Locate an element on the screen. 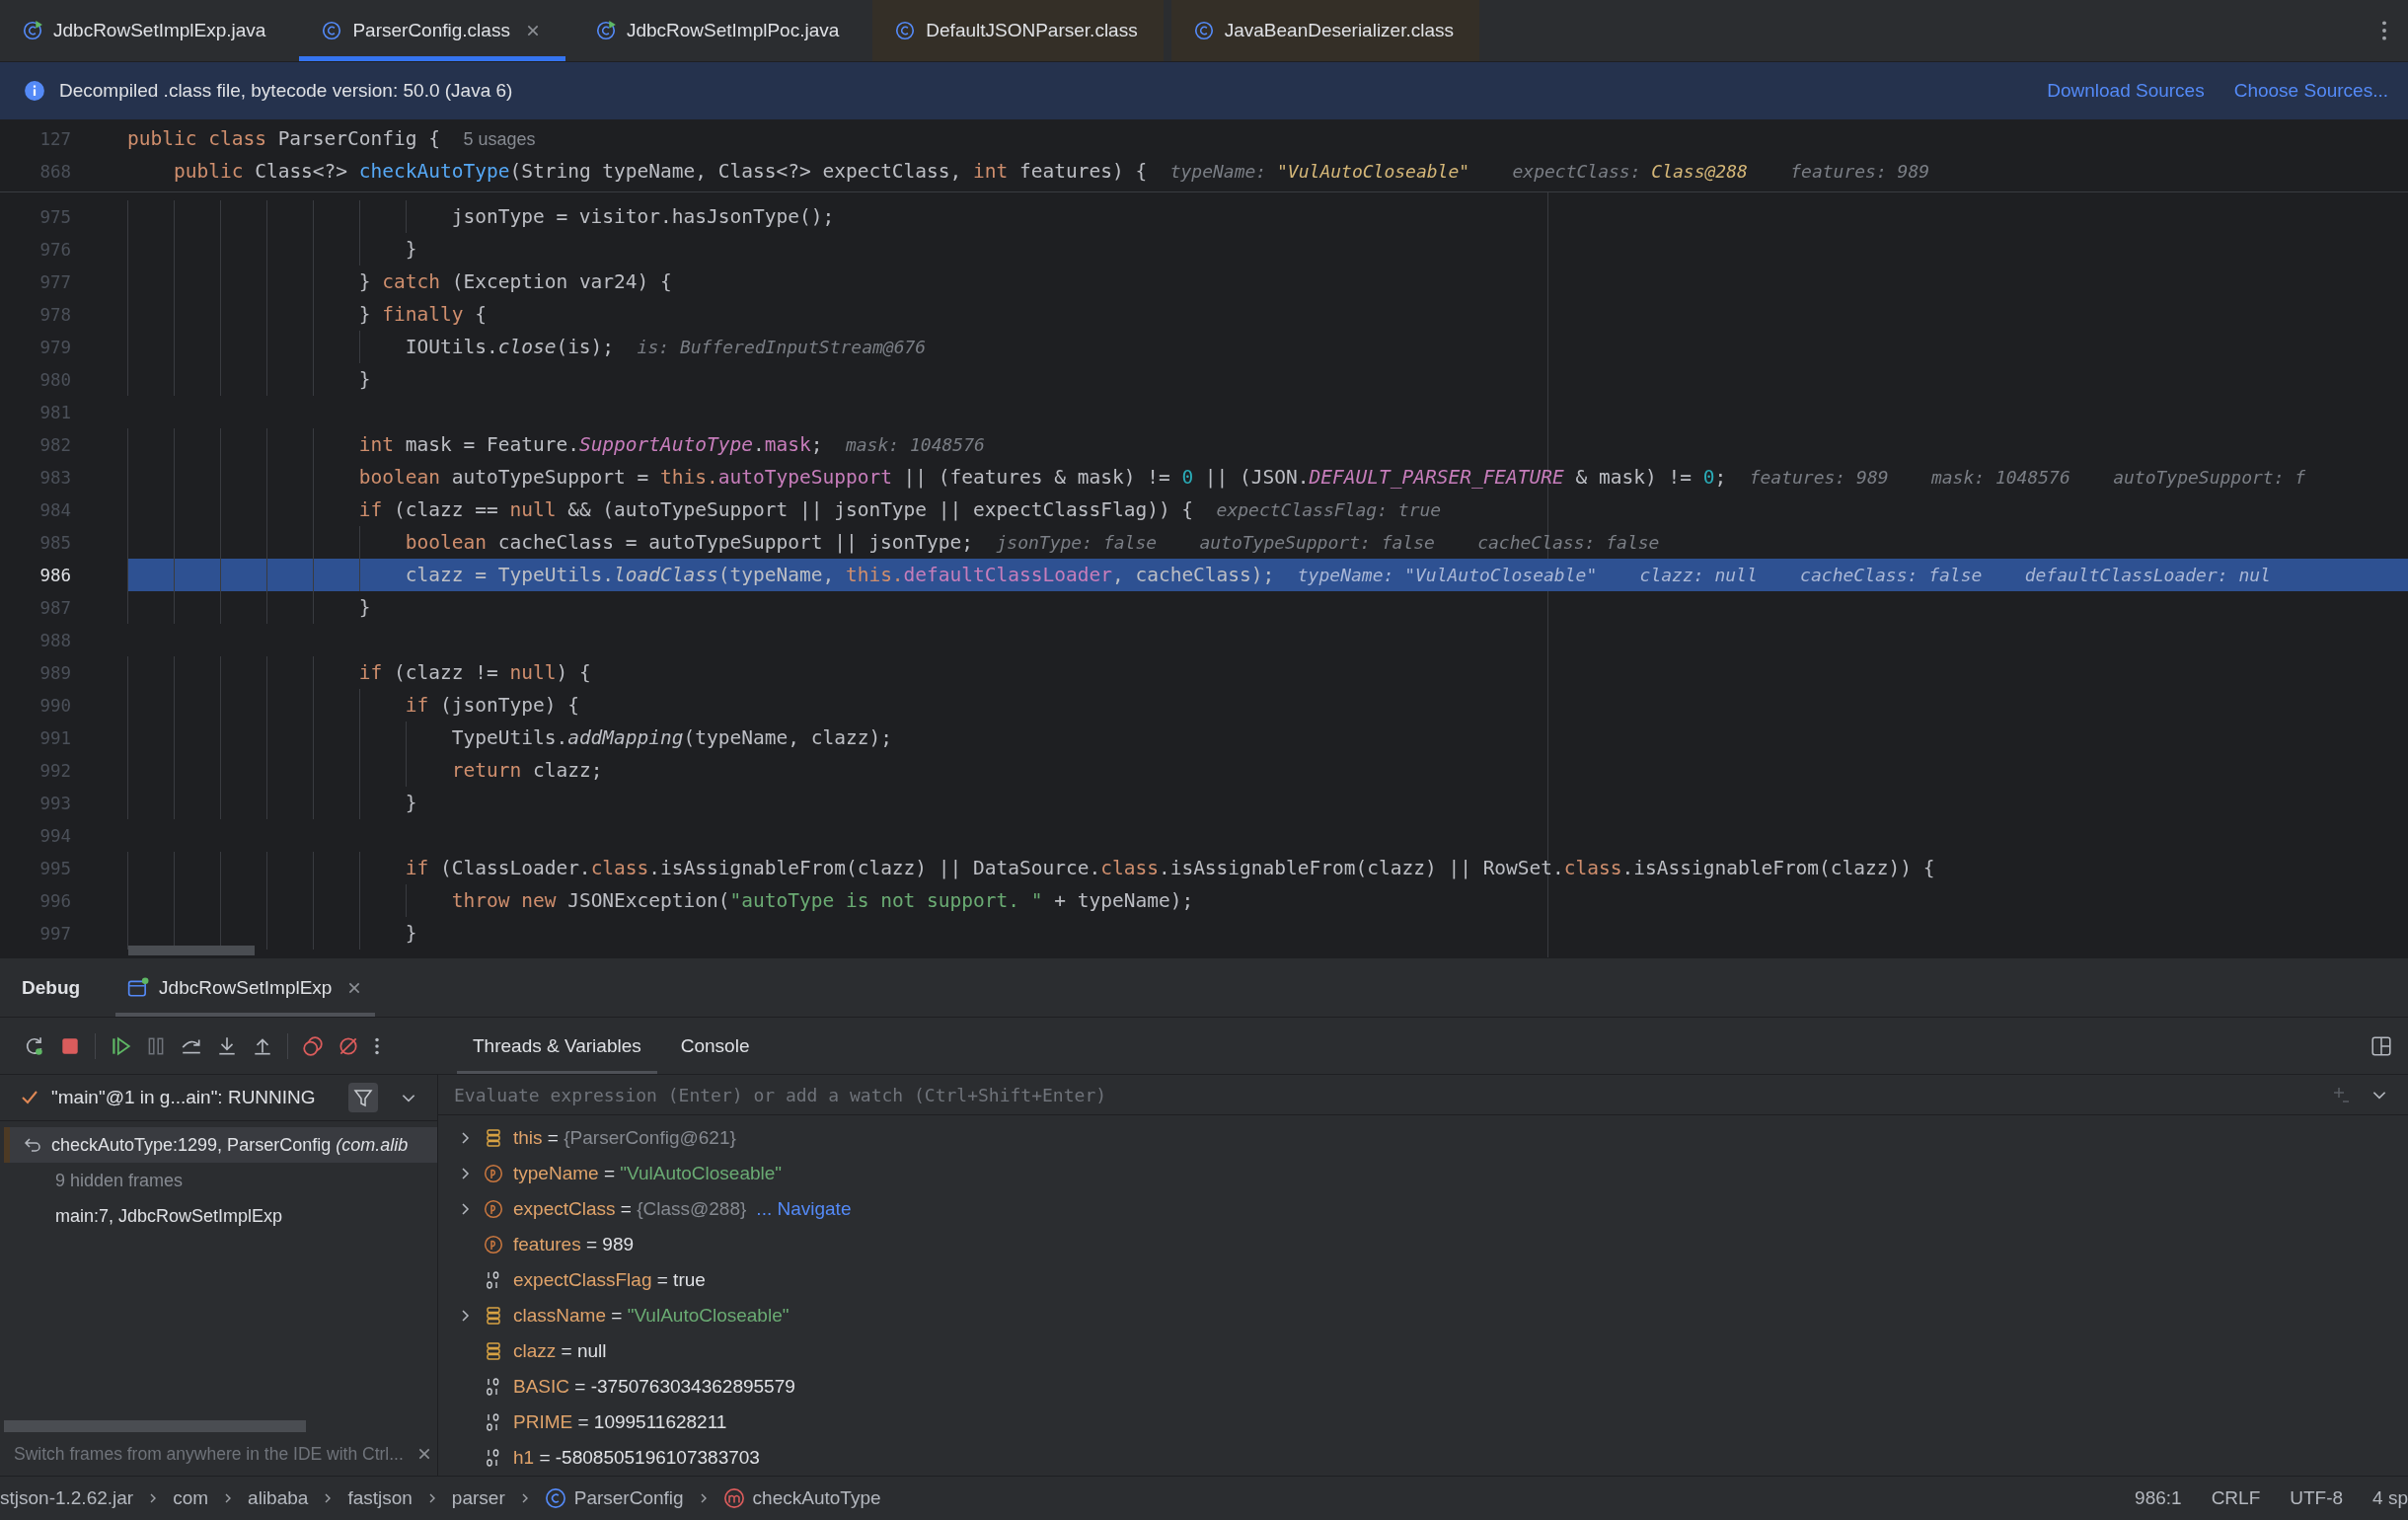  code-line: throw new JSONException("autoType is not support. " + typeName); is located at coordinates (823, 901).